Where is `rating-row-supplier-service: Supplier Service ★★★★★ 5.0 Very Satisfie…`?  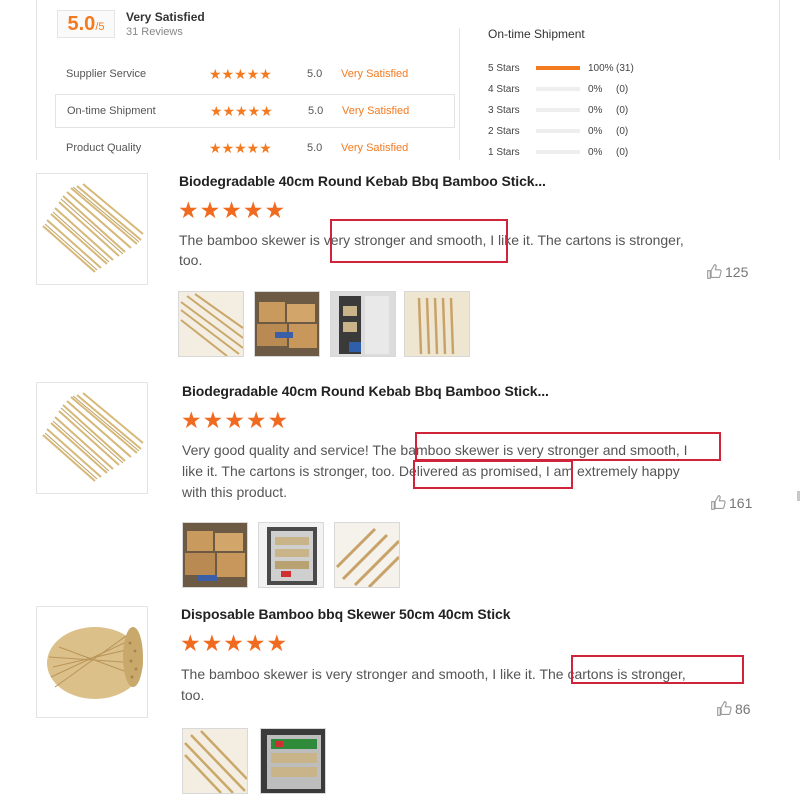 rating-row-supplier-service: Supplier Service ★★★★★ 5.0 Very Satisfie… is located at coordinates (255, 74).